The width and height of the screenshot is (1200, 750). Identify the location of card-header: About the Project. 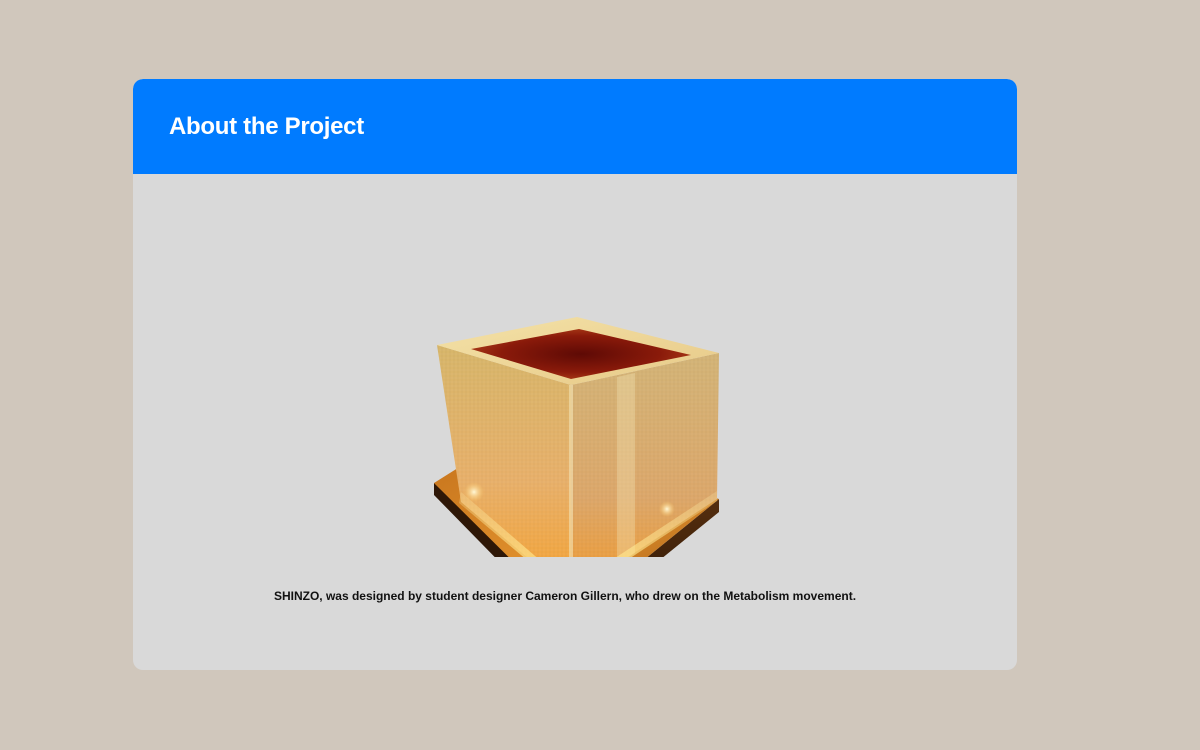
(575, 126).